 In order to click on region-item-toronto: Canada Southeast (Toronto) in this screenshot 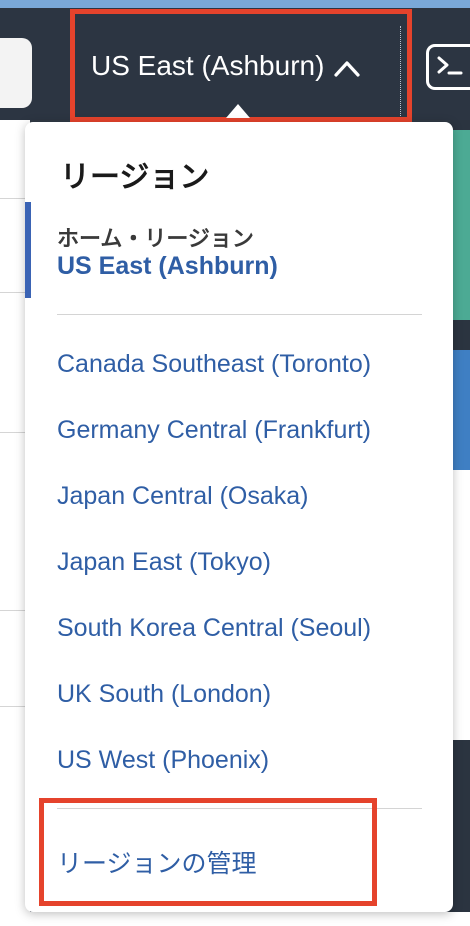, I will do `click(214, 364)`.